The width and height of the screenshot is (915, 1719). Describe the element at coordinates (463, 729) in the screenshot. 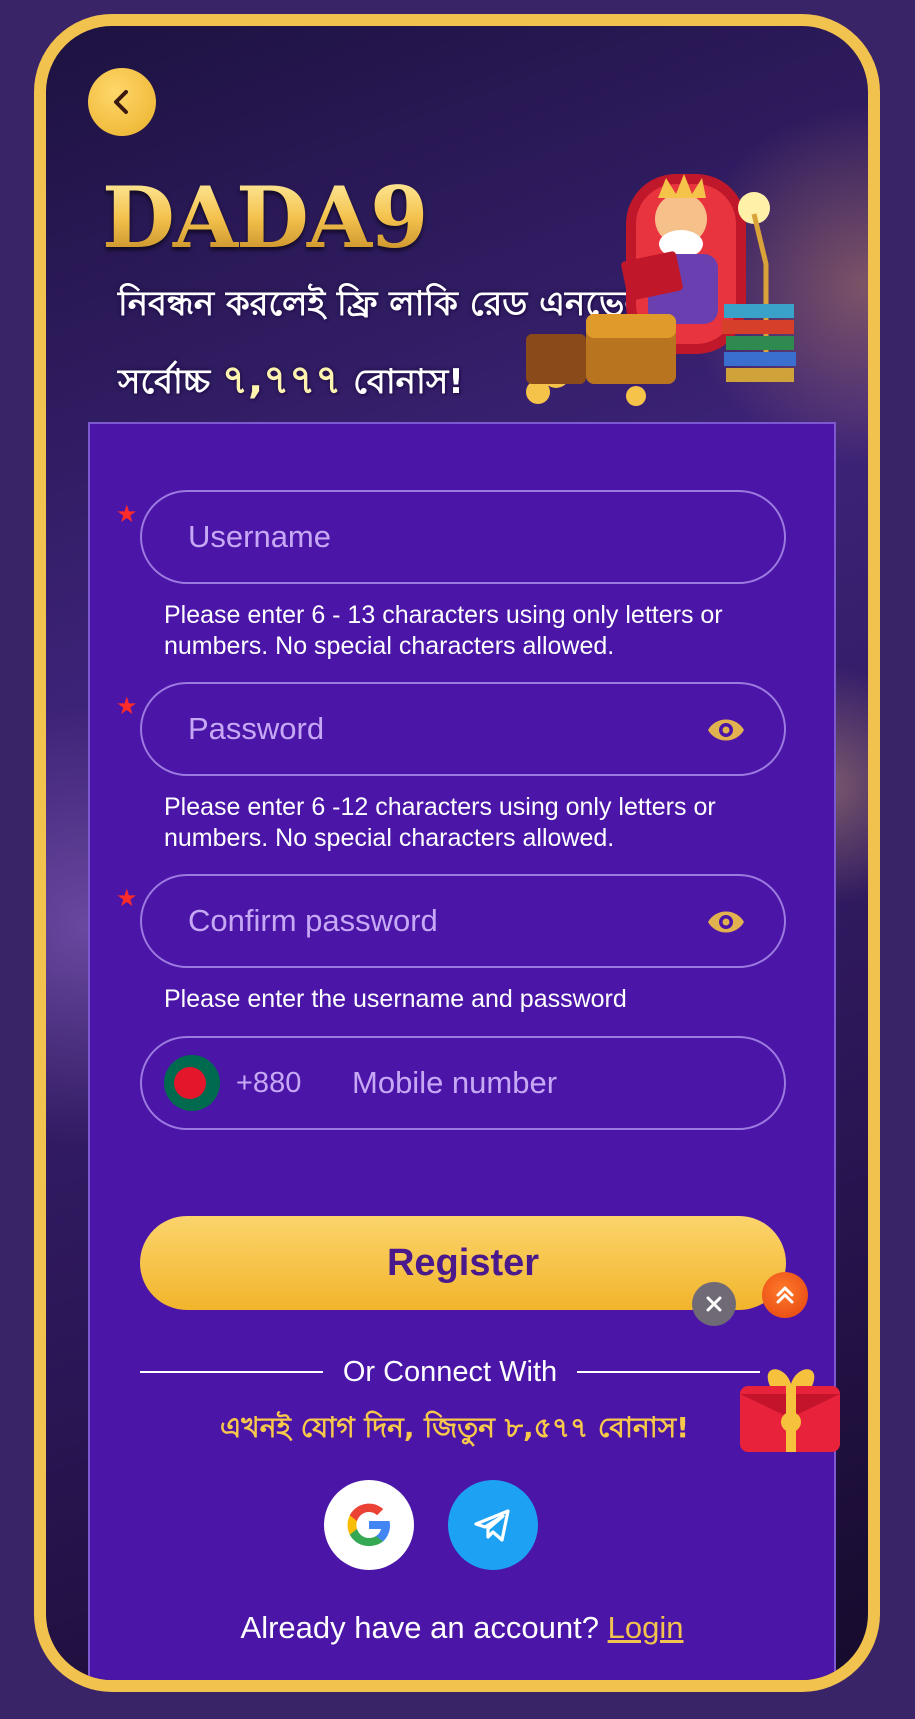

I see `password-input: Password` at that location.